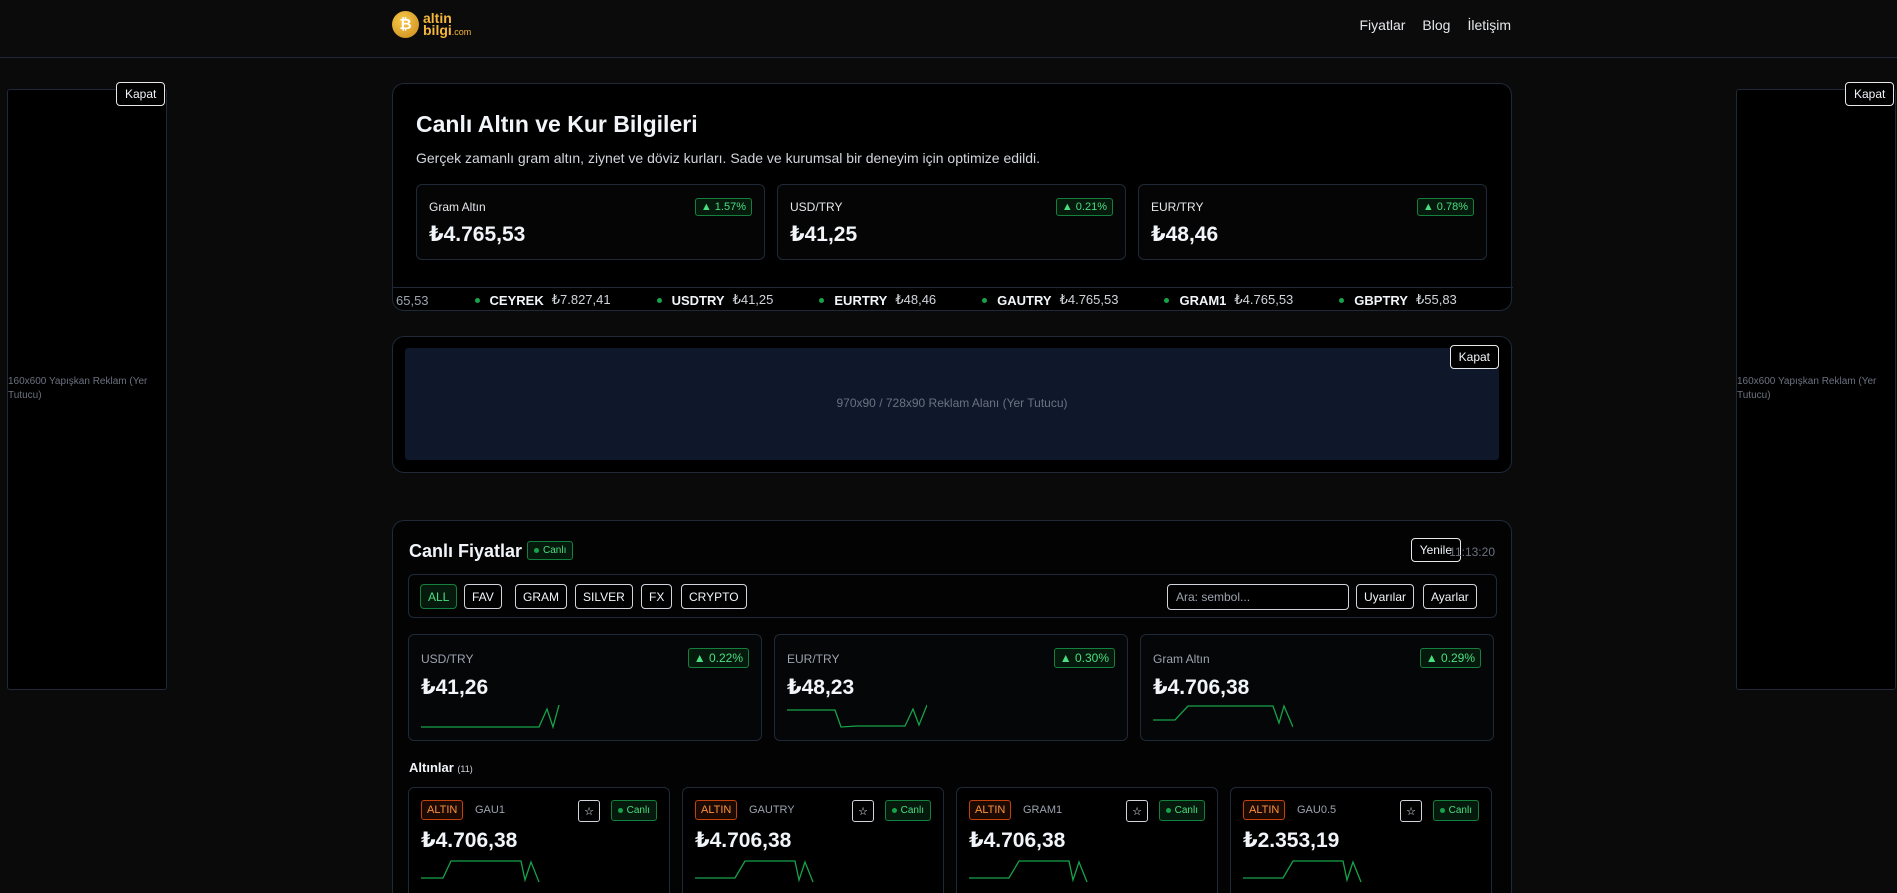 The height and width of the screenshot is (893, 1897). I want to click on nav-link-blog: Blog, so click(1436, 25).